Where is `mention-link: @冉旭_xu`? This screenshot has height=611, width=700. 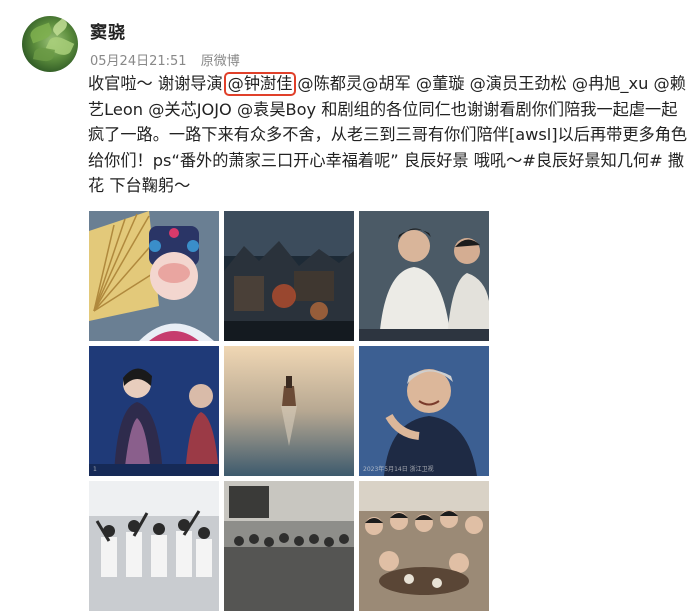 mention-link: @冉旭_xu is located at coordinates (610, 83).